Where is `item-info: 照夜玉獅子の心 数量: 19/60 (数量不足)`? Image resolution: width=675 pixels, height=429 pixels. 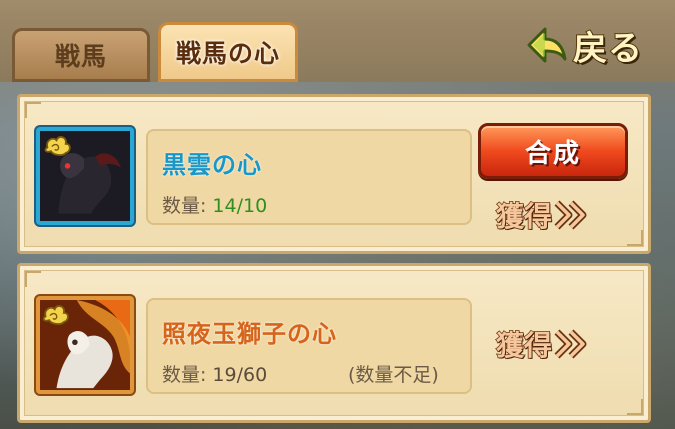 item-info: 照夜玉獅子の心 数量: 19/60 (数量不足) is located at coordinates (309, 346).